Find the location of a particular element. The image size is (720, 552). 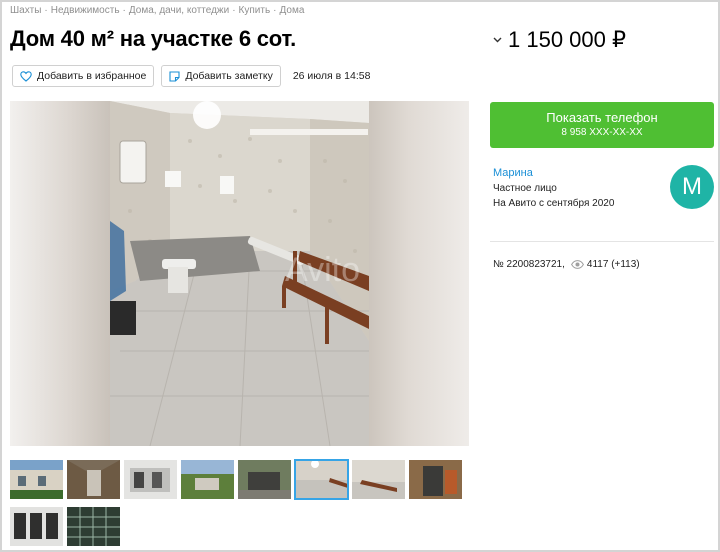

eye-icon is located at coordinates (577, 264).